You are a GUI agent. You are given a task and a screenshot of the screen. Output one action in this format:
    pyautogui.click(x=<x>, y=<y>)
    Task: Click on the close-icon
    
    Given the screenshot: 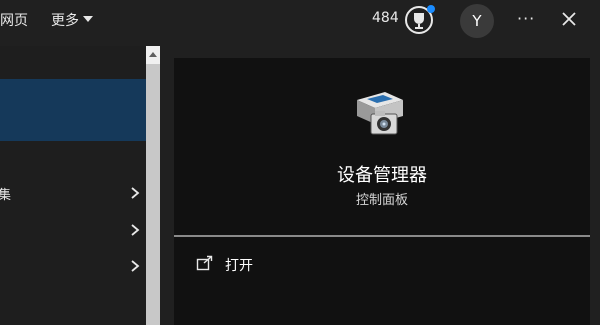 What is the action you would take?
    pyautogui.click(x=569, y=19)
    